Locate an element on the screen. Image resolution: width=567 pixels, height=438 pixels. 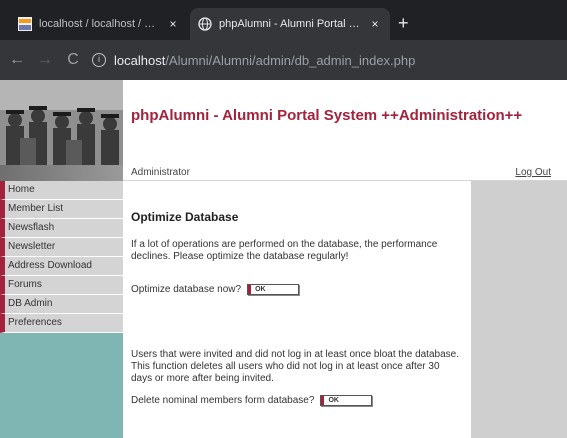
delete-prompt: Delete nominal members form database? is located at coordinates (223, 400).